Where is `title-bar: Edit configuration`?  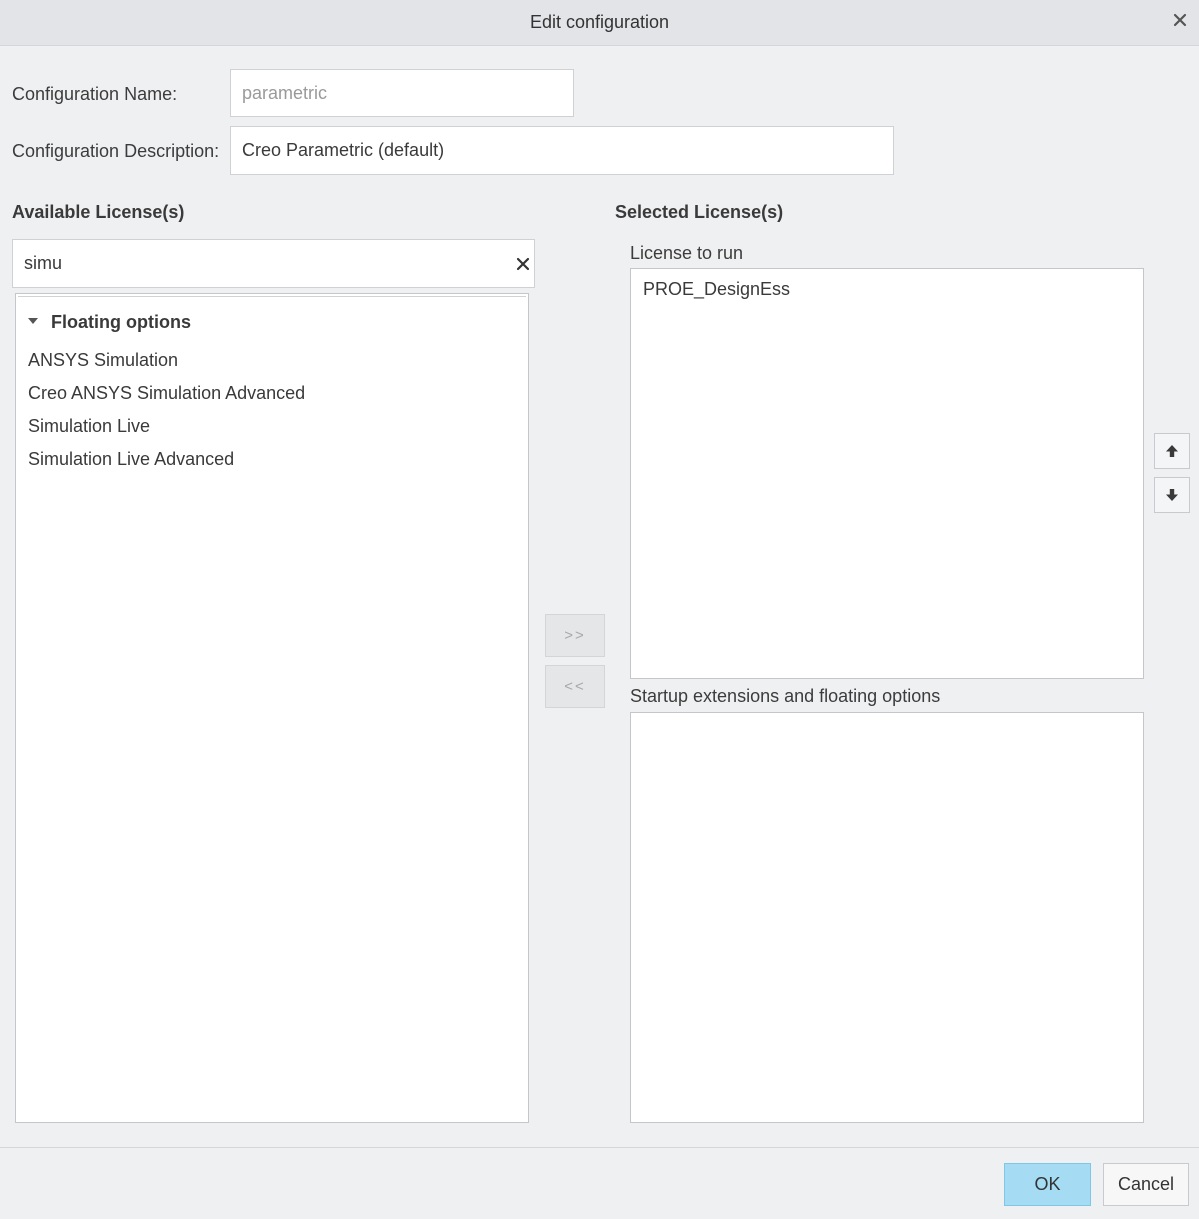 title-bar: Edit configuration is located at coordinates (599, 23).